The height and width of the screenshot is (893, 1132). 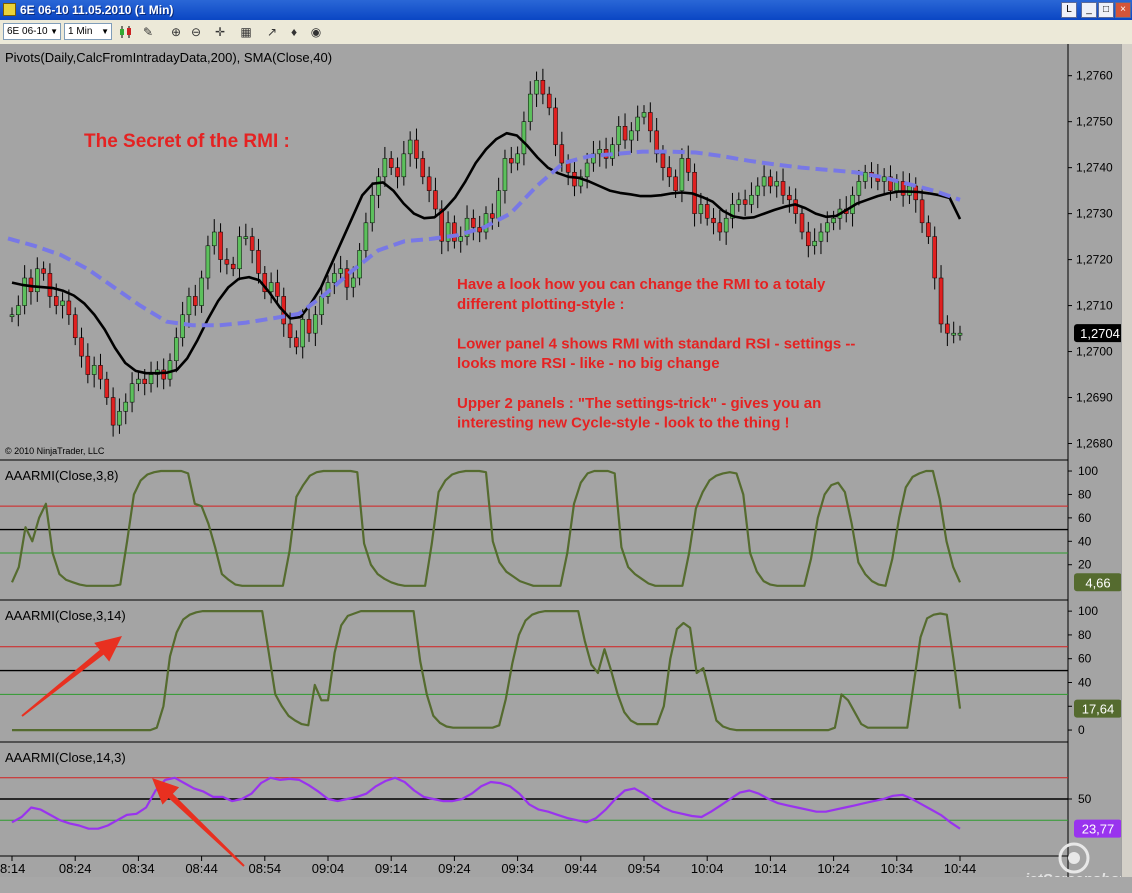 What do you see at coordinates (176, 32) in the screenshot?
I see `zoom-in-icon: ⊕` at bounding box center [176, 32].